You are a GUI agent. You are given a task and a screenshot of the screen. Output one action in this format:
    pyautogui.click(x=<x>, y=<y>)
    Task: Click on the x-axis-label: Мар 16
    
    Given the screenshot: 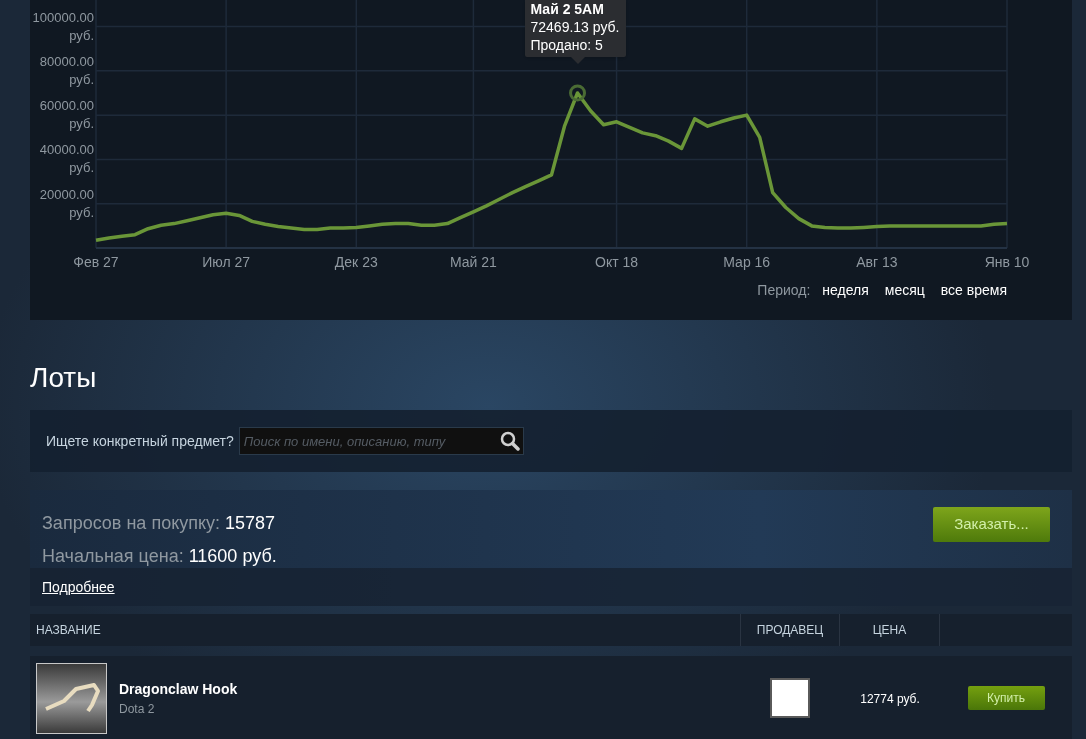 What is the action you would take?
    pyautogui.click(x=747, y=262)
    